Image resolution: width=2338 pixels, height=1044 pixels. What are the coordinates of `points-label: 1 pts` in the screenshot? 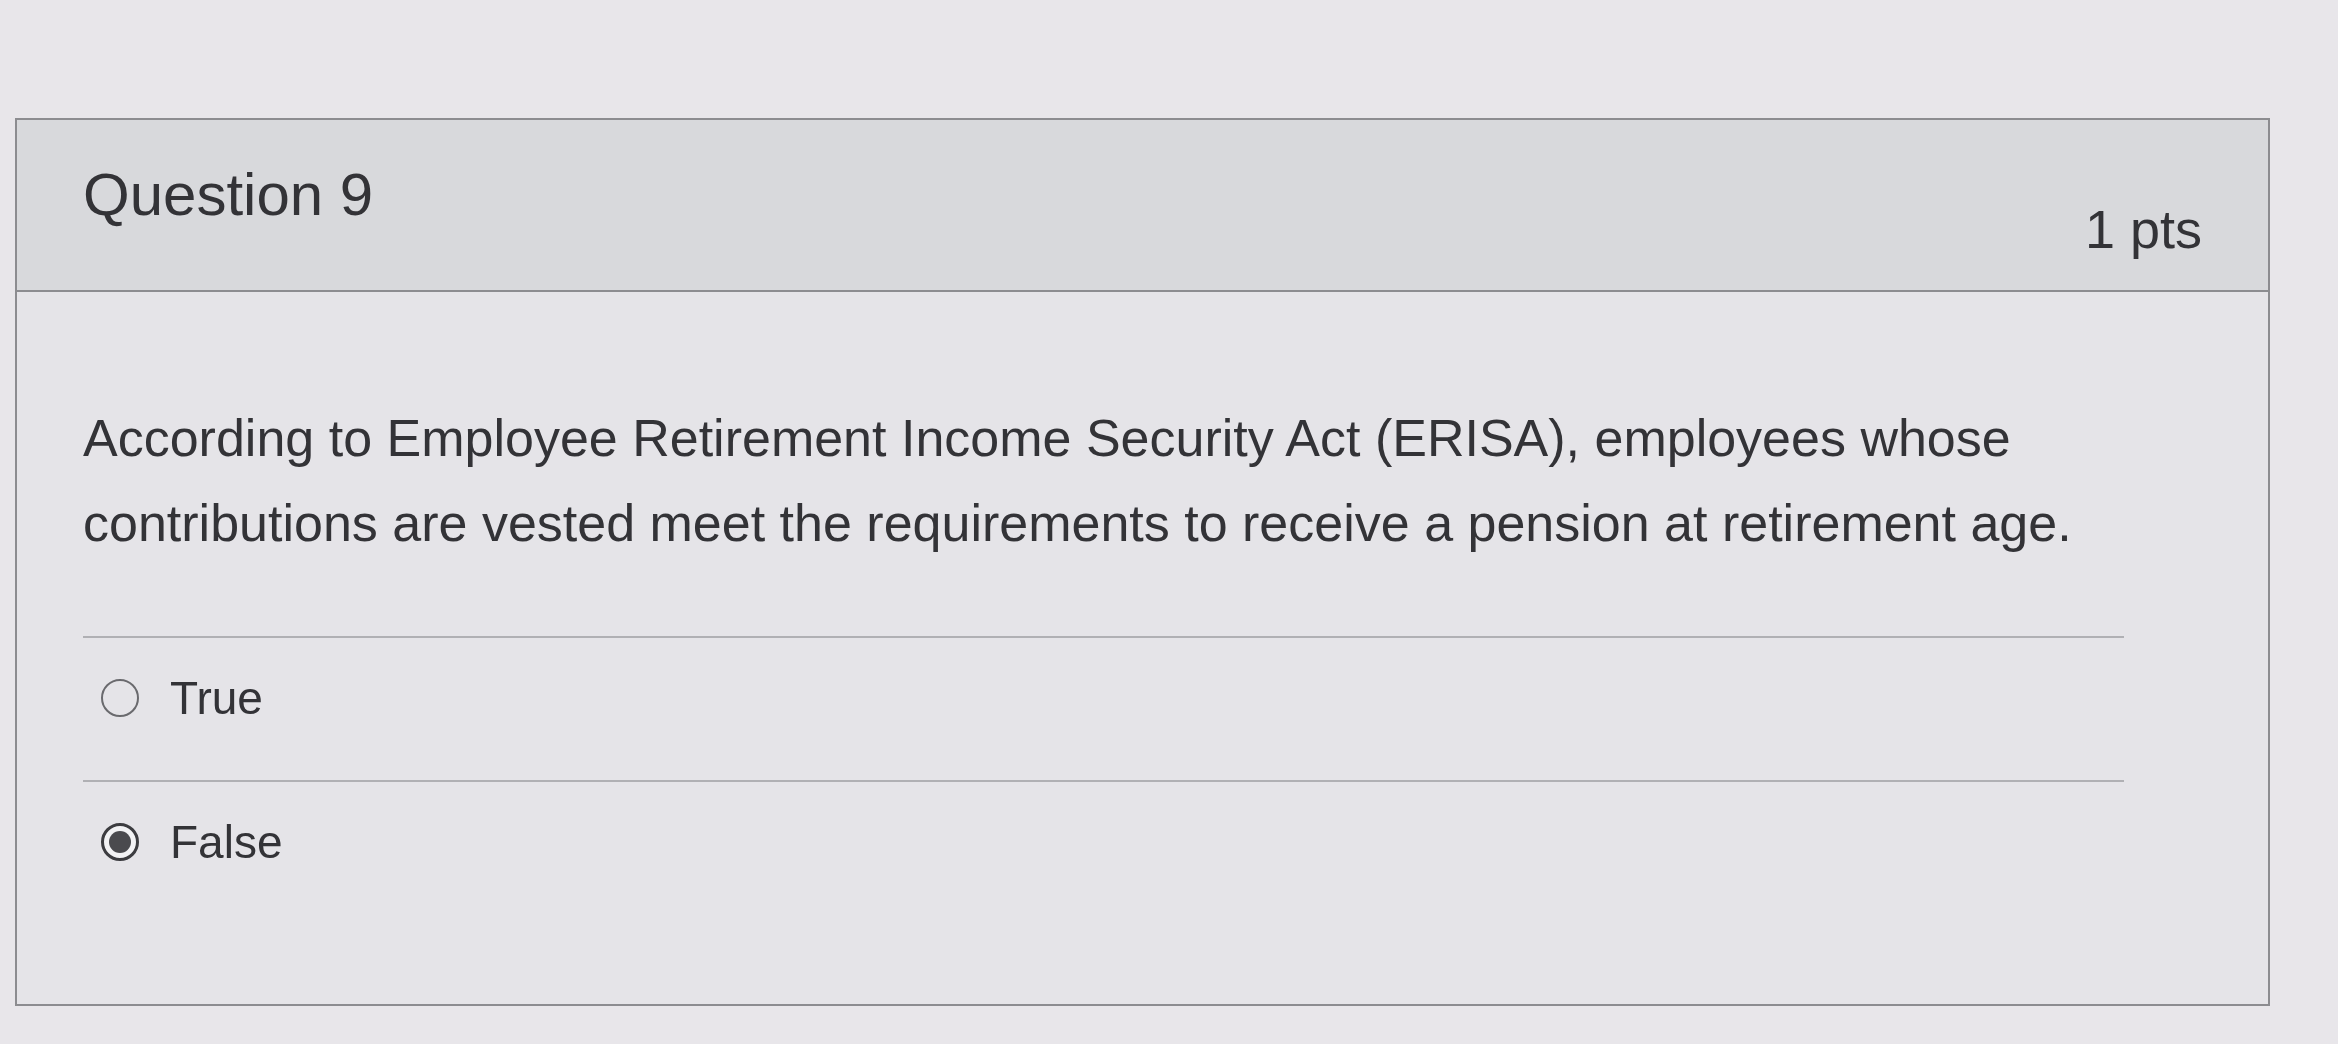 It's located at (2143, 229).